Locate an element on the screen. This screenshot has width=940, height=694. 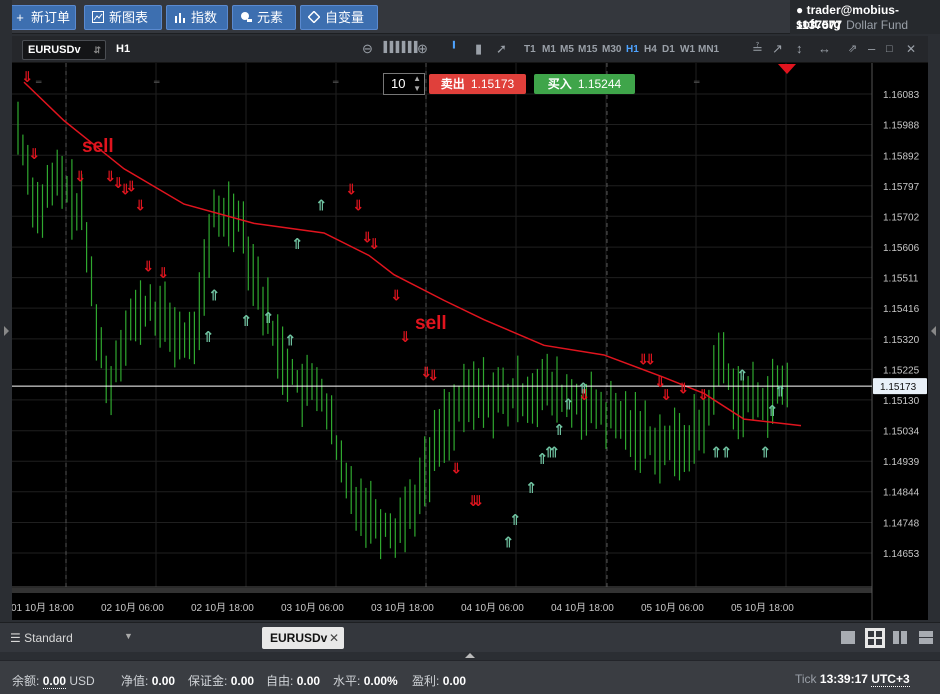
timeframe-w1: W1 is located at coordinates (687, 49).